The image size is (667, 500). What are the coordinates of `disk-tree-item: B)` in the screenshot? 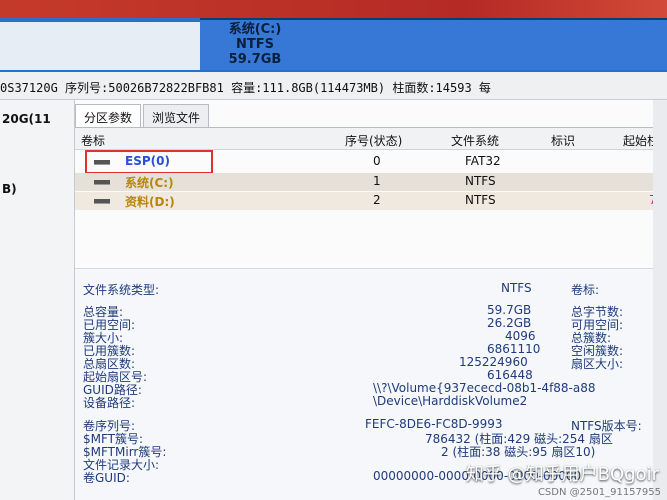 It's located at (9, 189).